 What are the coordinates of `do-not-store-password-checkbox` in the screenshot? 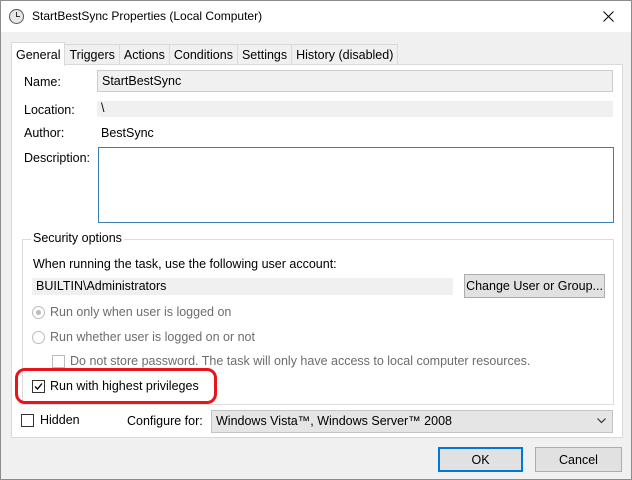 It's located at (58, 361).